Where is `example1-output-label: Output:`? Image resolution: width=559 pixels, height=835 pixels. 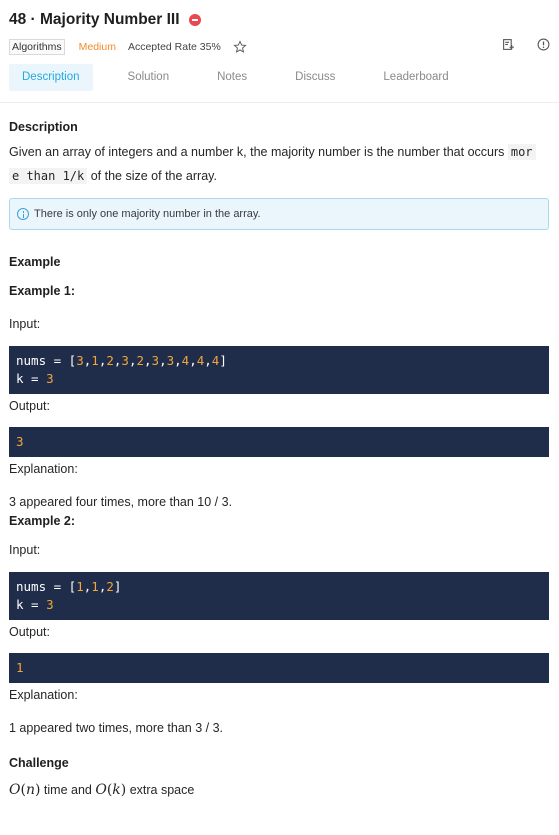 example1-output-label: Output: is located at coordinates (29, 406).